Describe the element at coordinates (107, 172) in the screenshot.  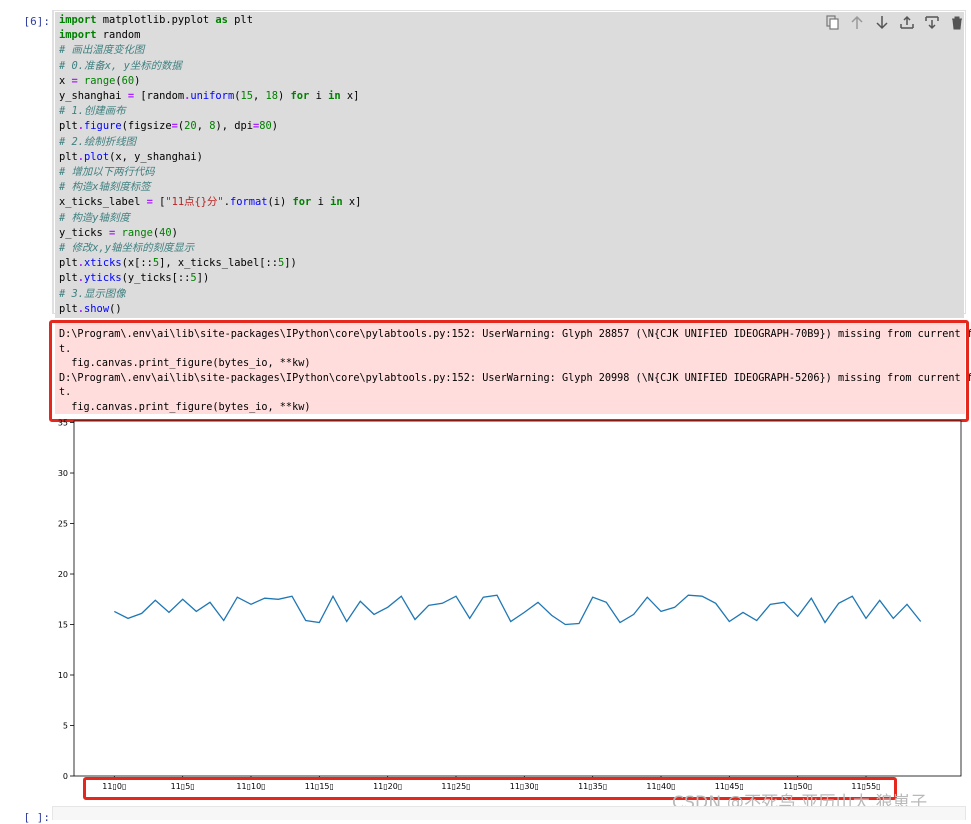
I see `code-line: # 增加以下两行代码` at that location.